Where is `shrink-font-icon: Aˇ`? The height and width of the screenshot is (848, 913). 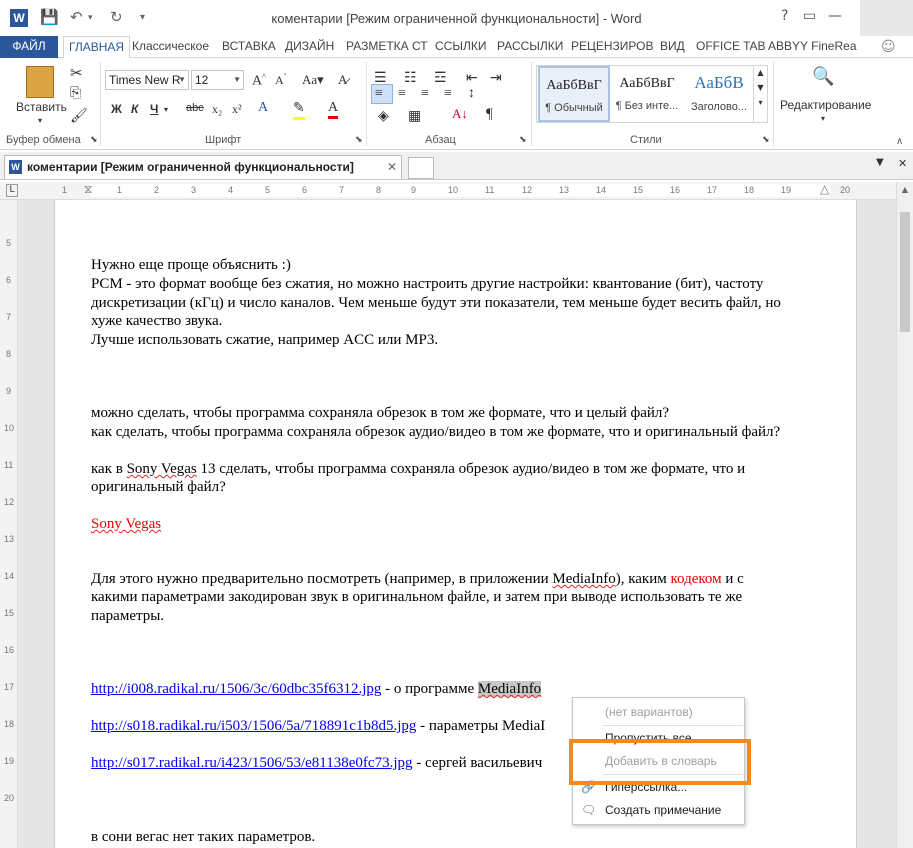 shrink-font-icon: Aˇ is located at coordinates (280, 80).